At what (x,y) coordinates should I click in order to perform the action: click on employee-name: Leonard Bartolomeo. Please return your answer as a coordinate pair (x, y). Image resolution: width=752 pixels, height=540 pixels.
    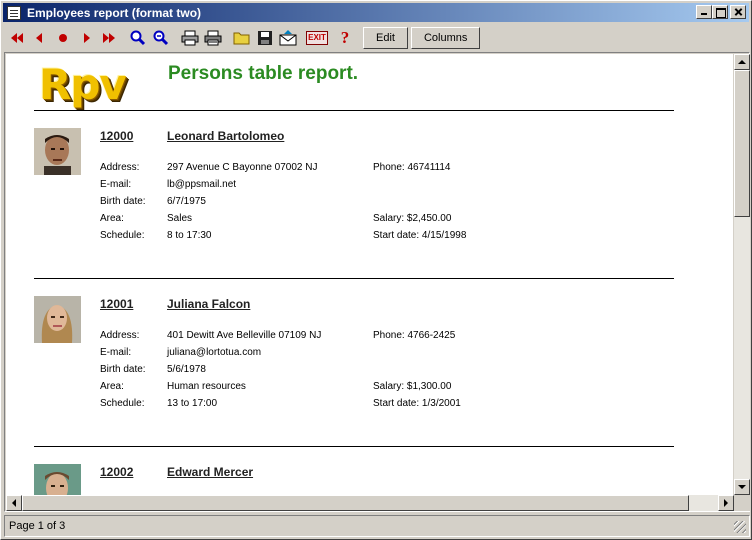
    Looking at the image, I should click on (226, 136).